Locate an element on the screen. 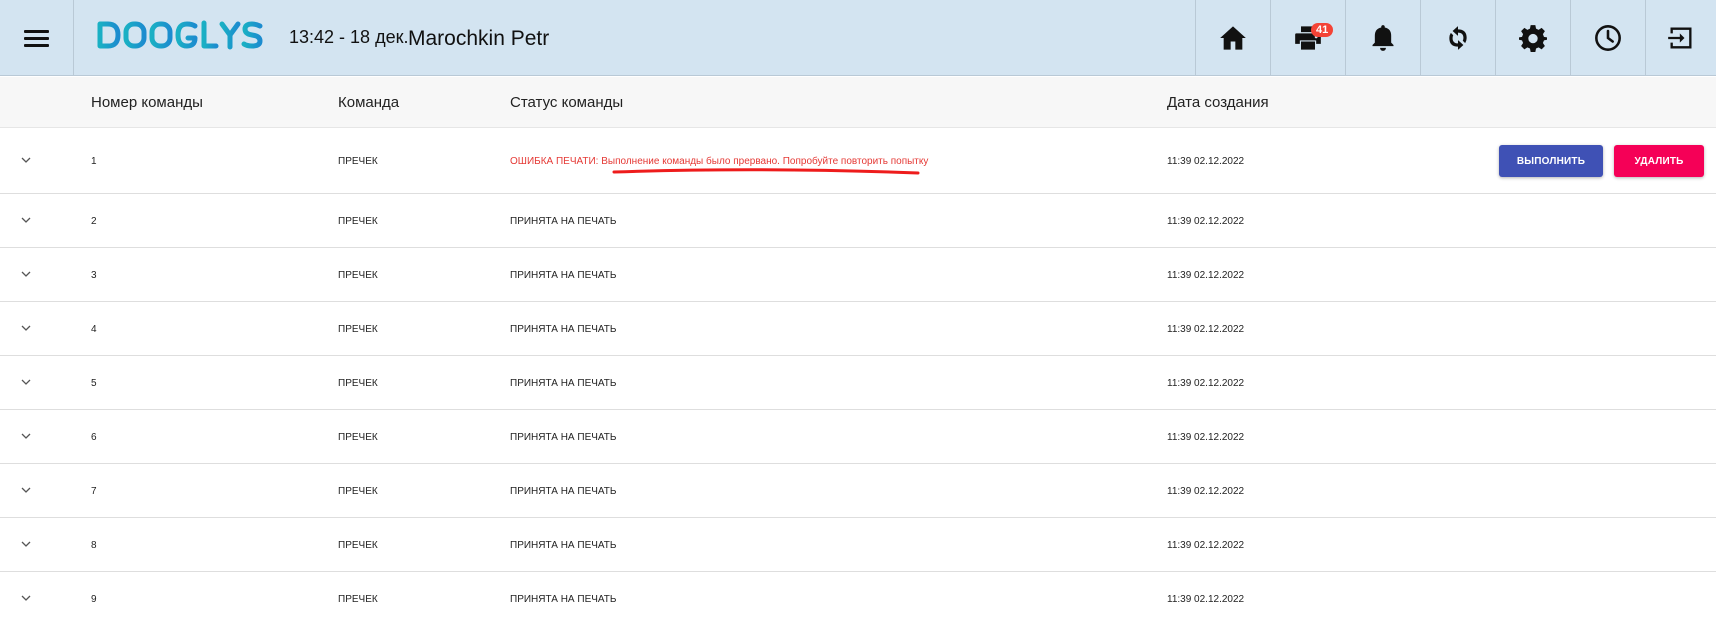 This screenshot has width=1716, height=618. column-header-status: Статус команды is located at coordinates (566, 102).